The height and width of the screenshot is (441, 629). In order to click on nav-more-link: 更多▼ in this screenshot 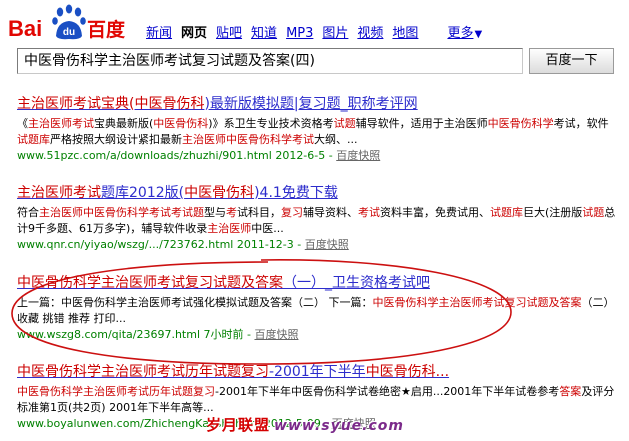, I will do `click(464, 31)`.